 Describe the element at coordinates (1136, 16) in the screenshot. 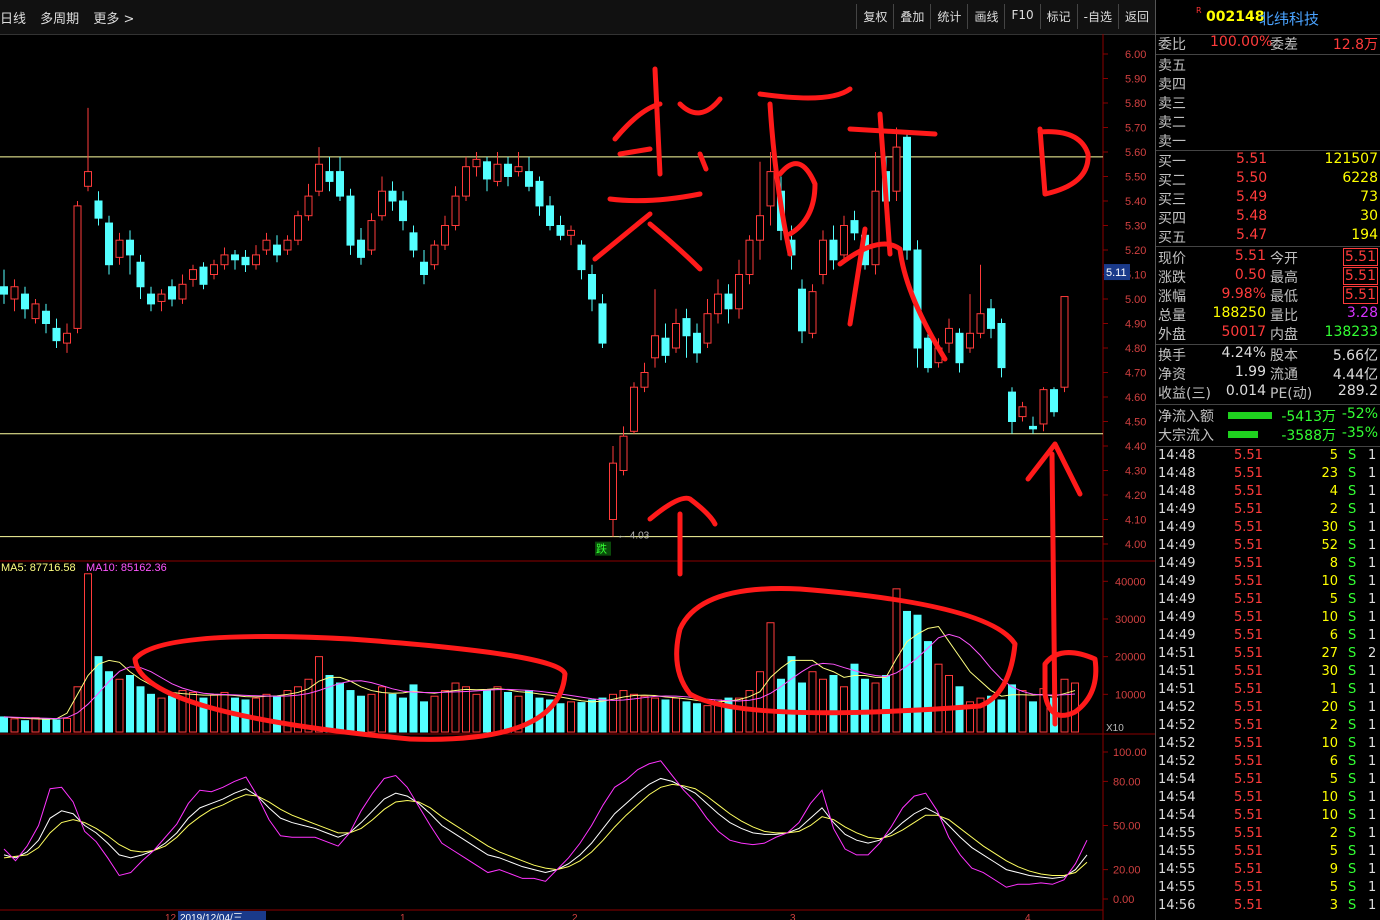

I see `back-button: 返回` at that location.